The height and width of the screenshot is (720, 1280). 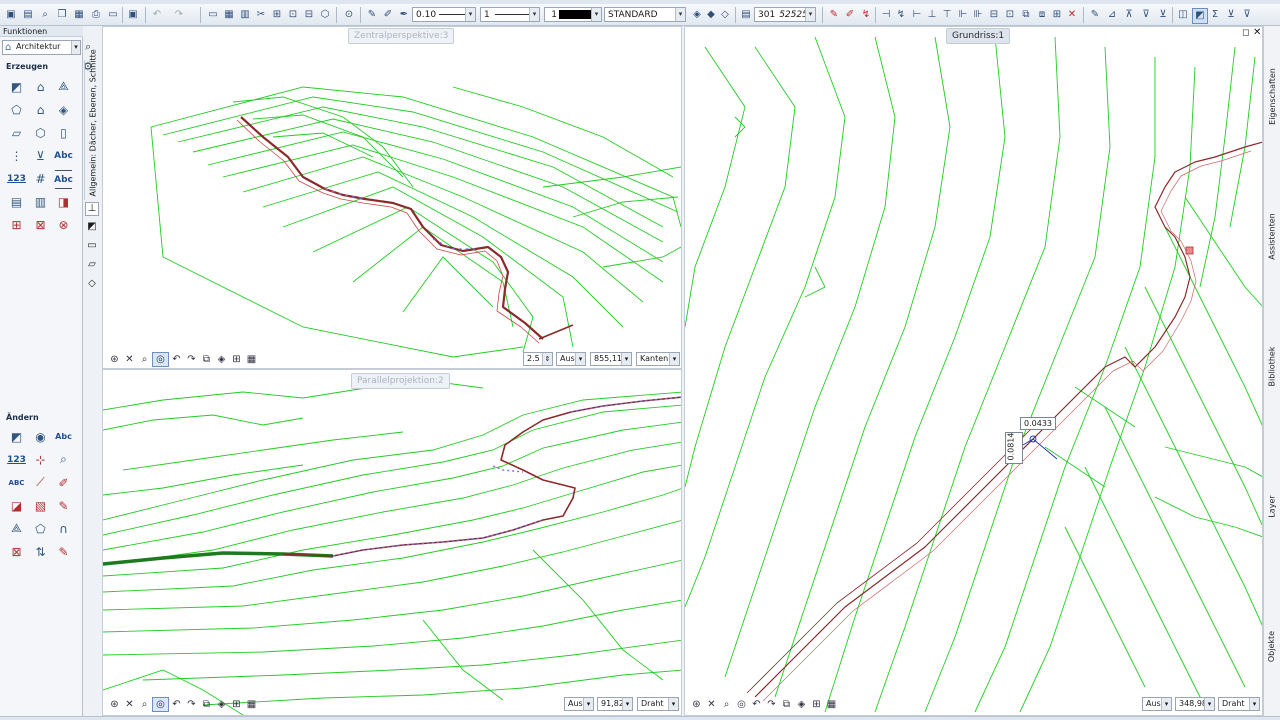 I want to click on 3d-icon: ⬡, so click(x=325, y=15).